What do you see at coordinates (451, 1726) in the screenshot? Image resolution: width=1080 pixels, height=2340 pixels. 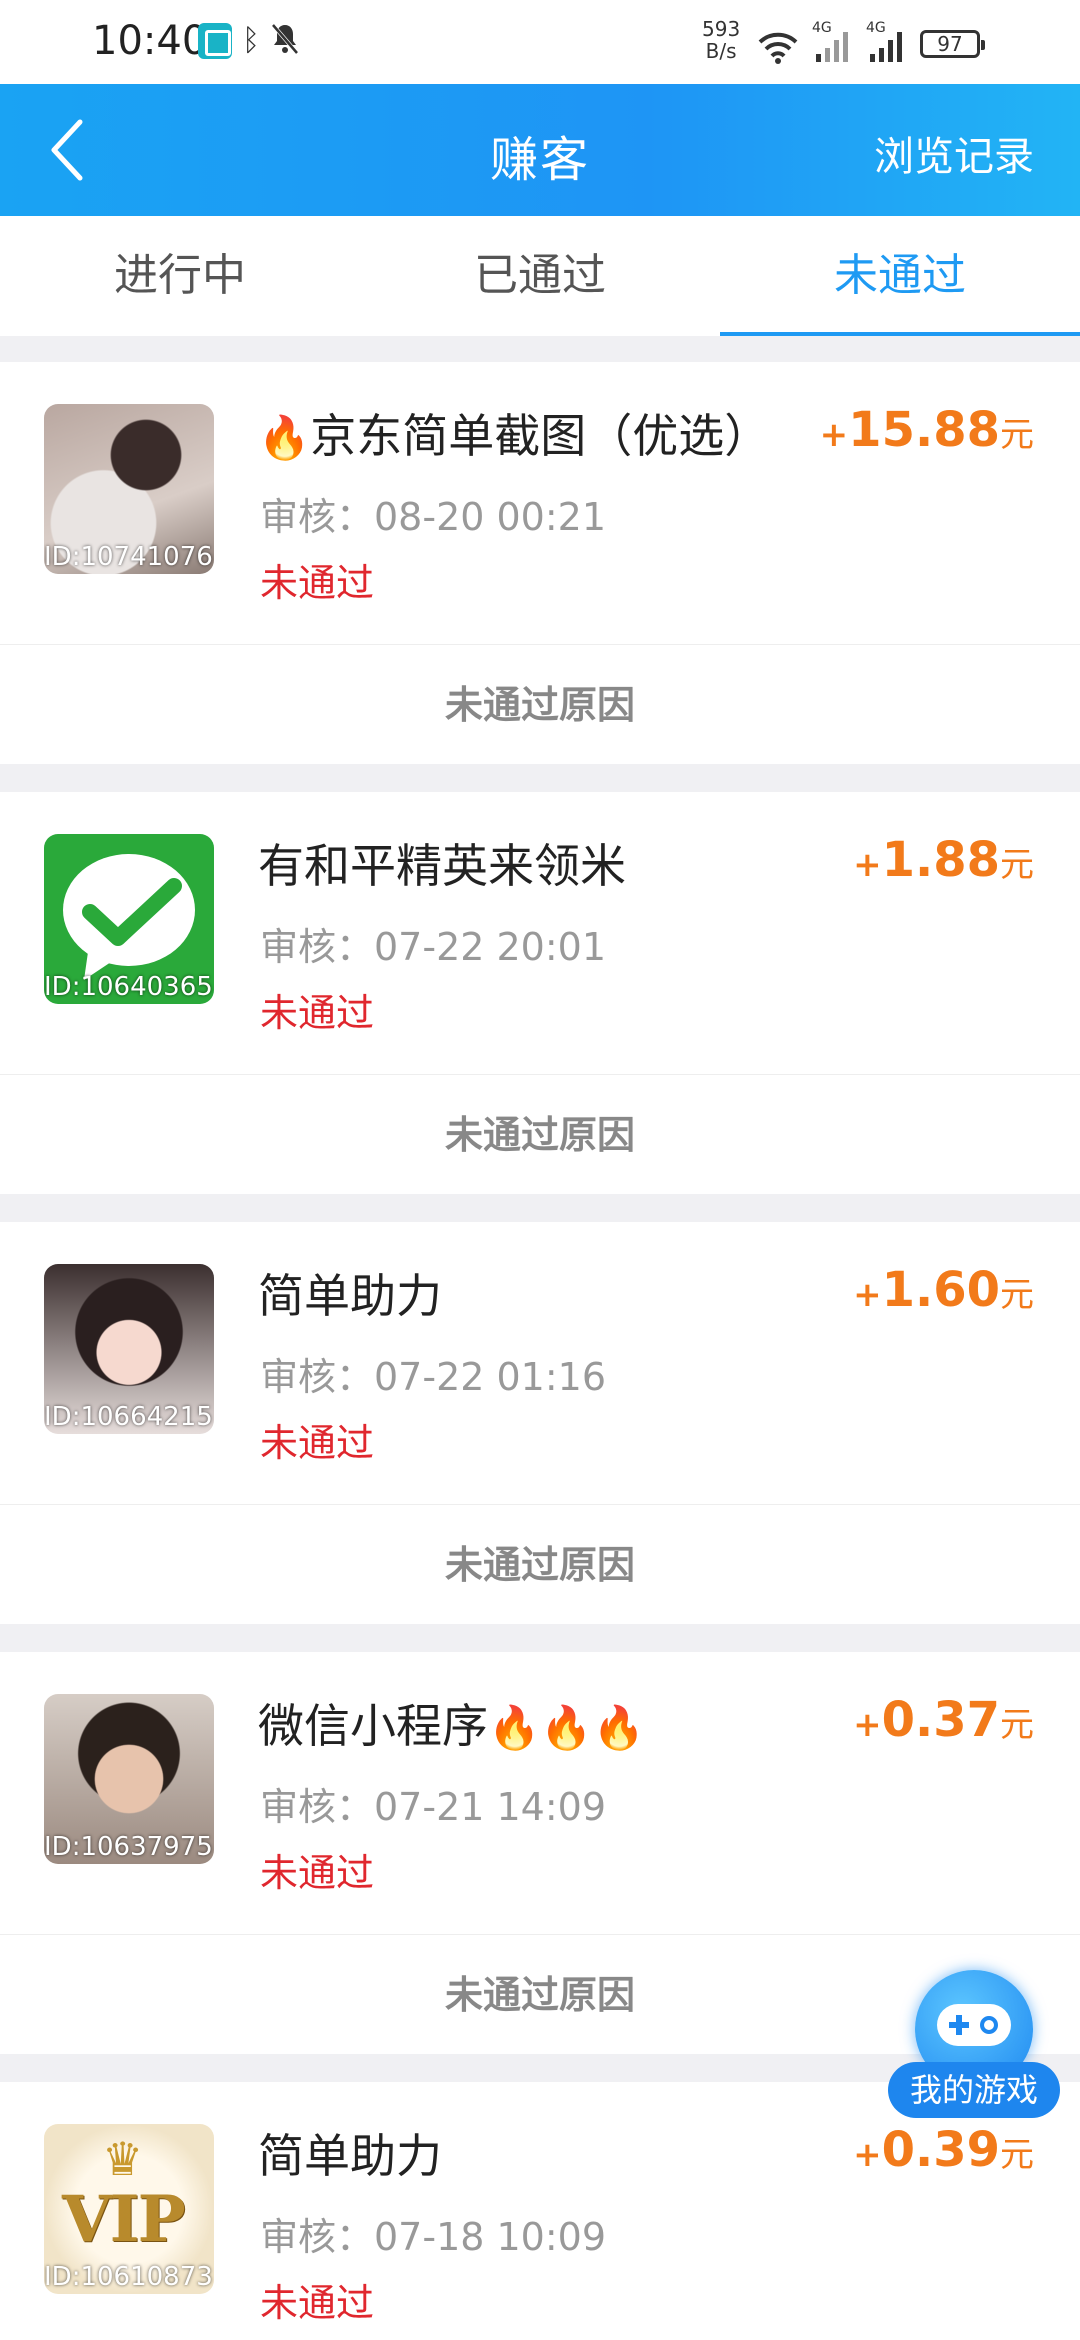 I see `task-title: 微信小程序🔥🔥🔥` at bounding box center [451, 1726].